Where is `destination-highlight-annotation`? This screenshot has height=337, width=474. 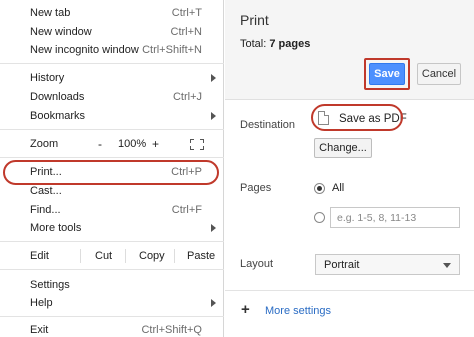 destination-highlight-annotation is located at coordinates (357, 117).